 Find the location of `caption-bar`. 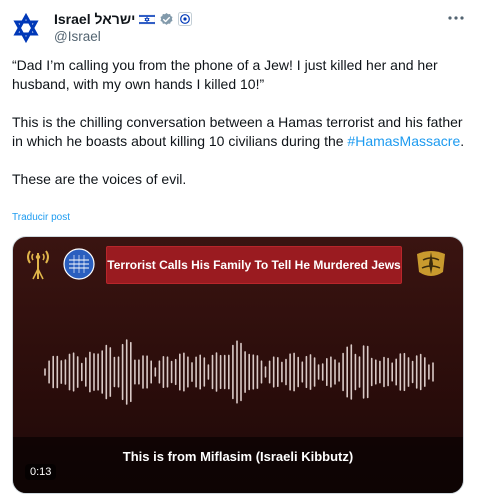

caption-bar is located at coordinates (238, 465).